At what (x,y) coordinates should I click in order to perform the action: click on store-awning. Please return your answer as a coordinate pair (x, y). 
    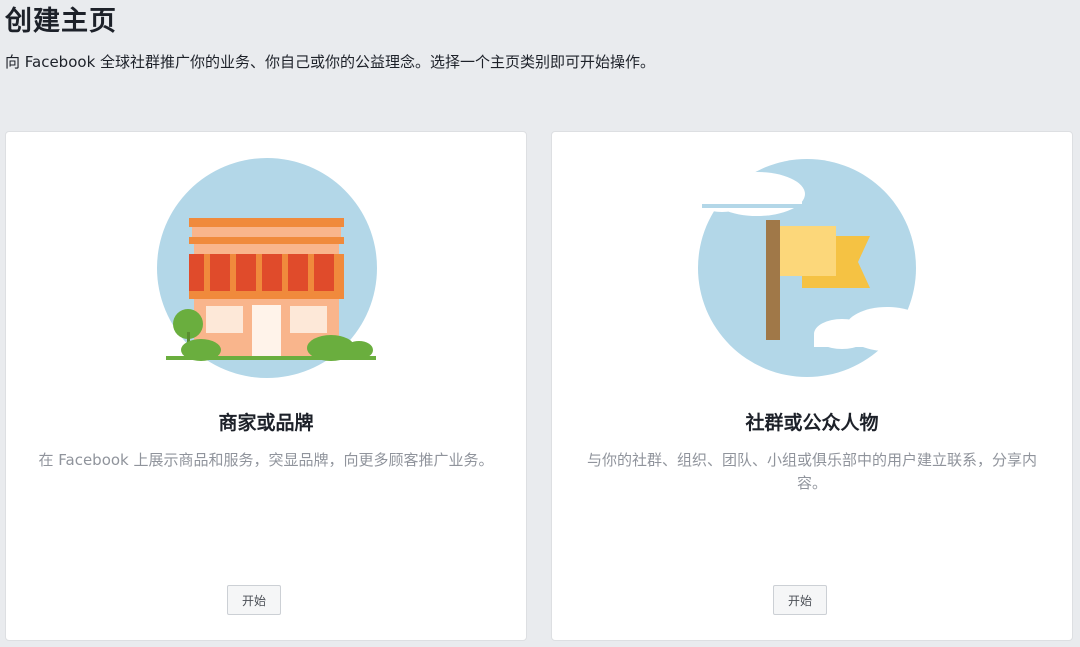
    Looking at the image, I should click on (266, 272).